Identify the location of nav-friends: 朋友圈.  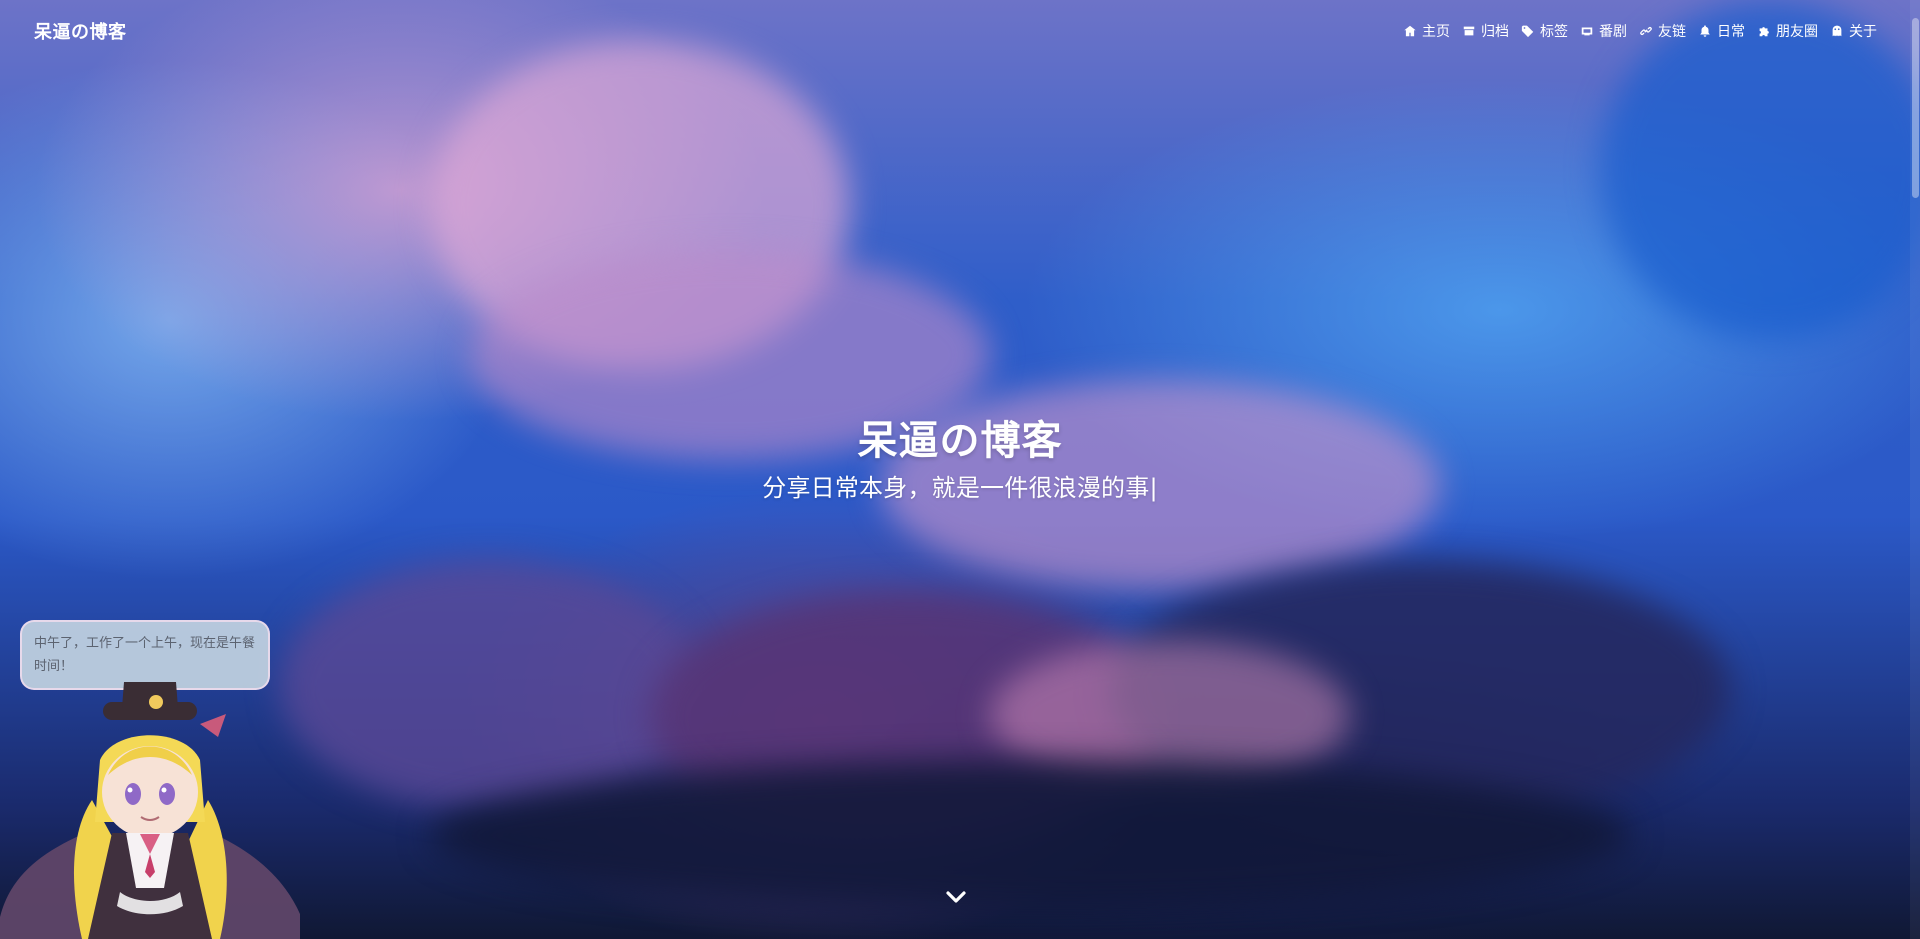
(1787, 31).